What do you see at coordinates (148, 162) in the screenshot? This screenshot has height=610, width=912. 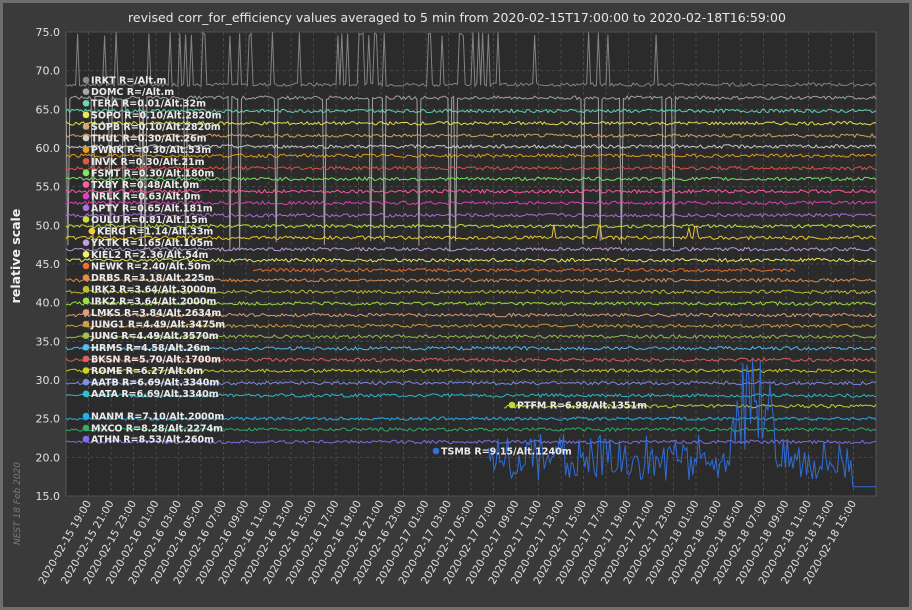 I see `legend-label: INVK R=0.30/Alt.21m` at bounding box center [148, 162].